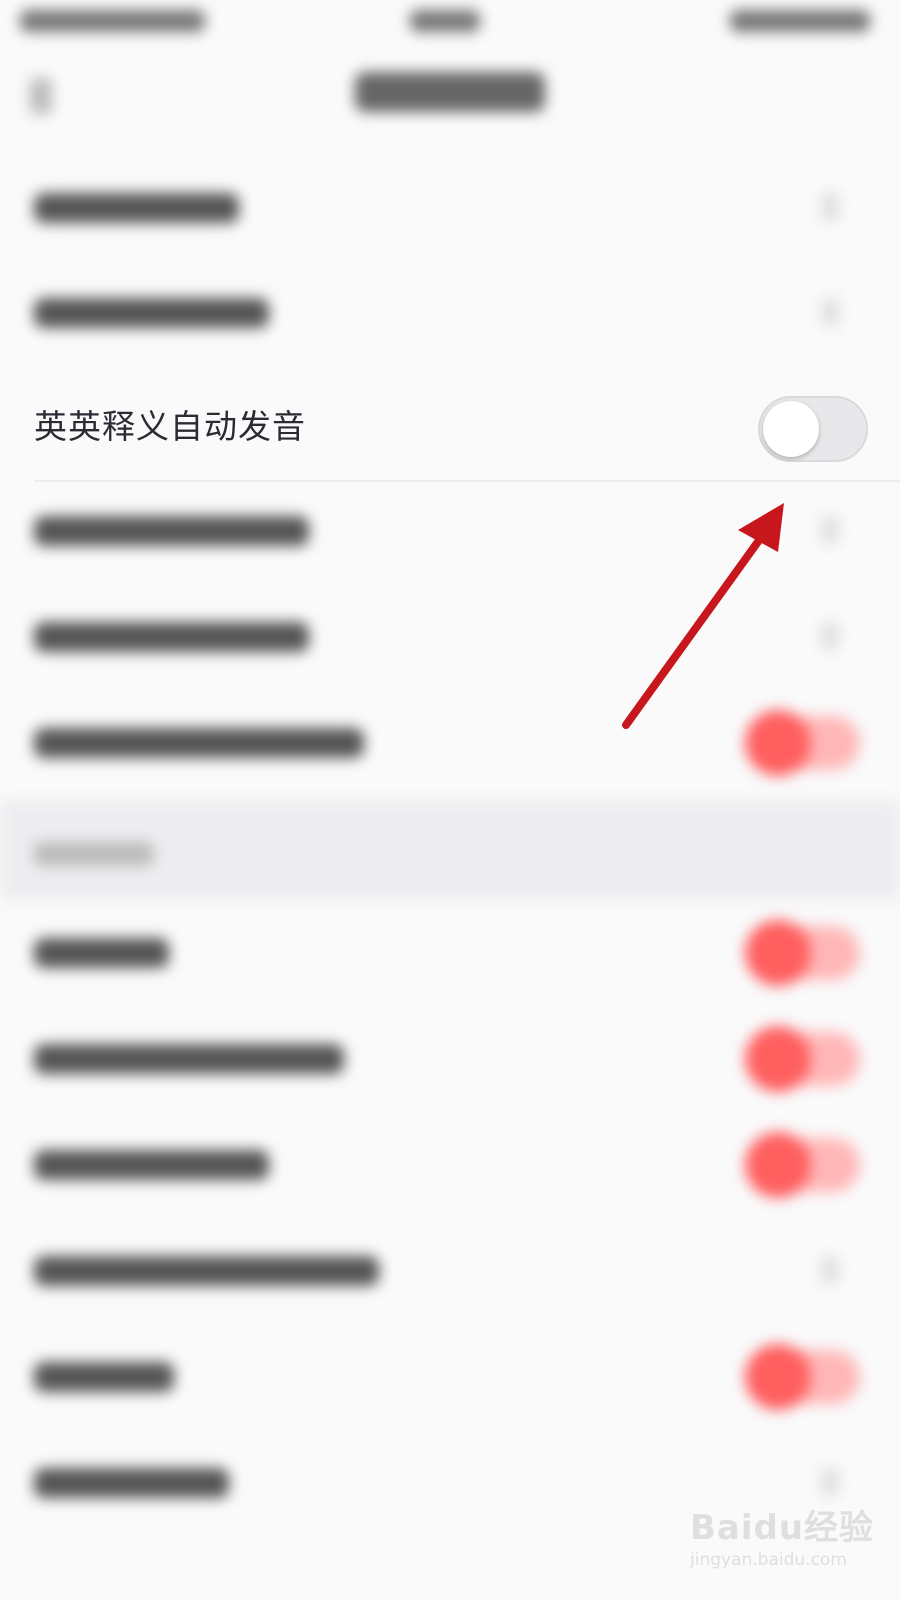 This screenshot has height=1600, width=900. Describe the element at coordinates (450, 426) in the screenshot. I see `setting-row-english-definition-autoplay: 英英释义自动发音` at that location.